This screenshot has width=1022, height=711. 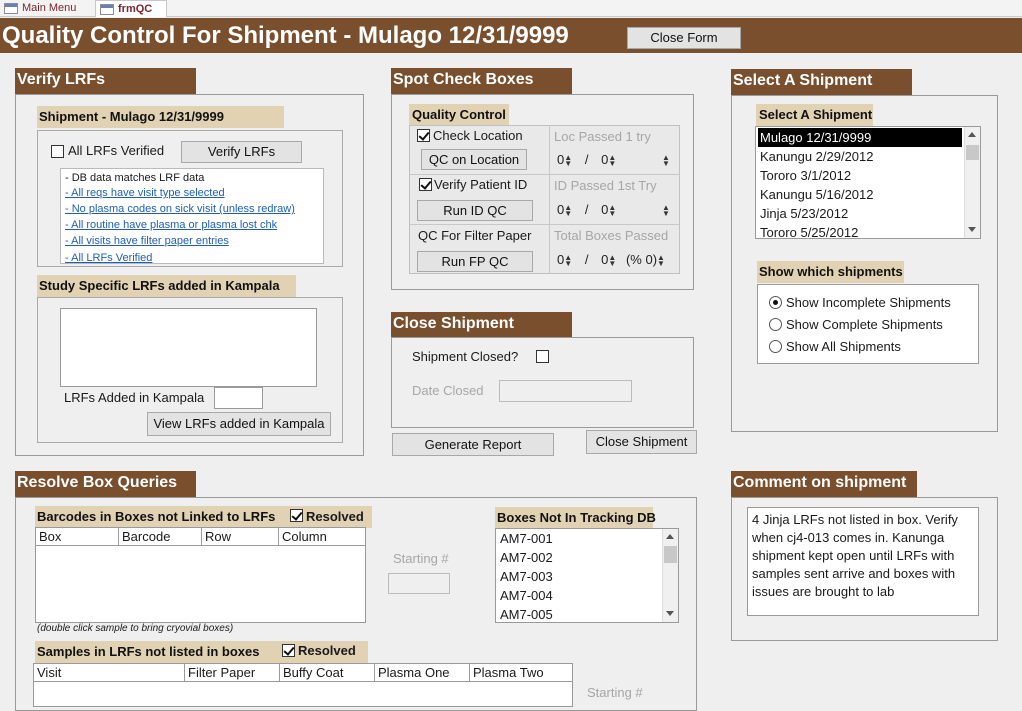 What do you see at coordinates (525, 576) in the screenshot?
I see `box-item: AM7-003` at bounding box center [525, 576].